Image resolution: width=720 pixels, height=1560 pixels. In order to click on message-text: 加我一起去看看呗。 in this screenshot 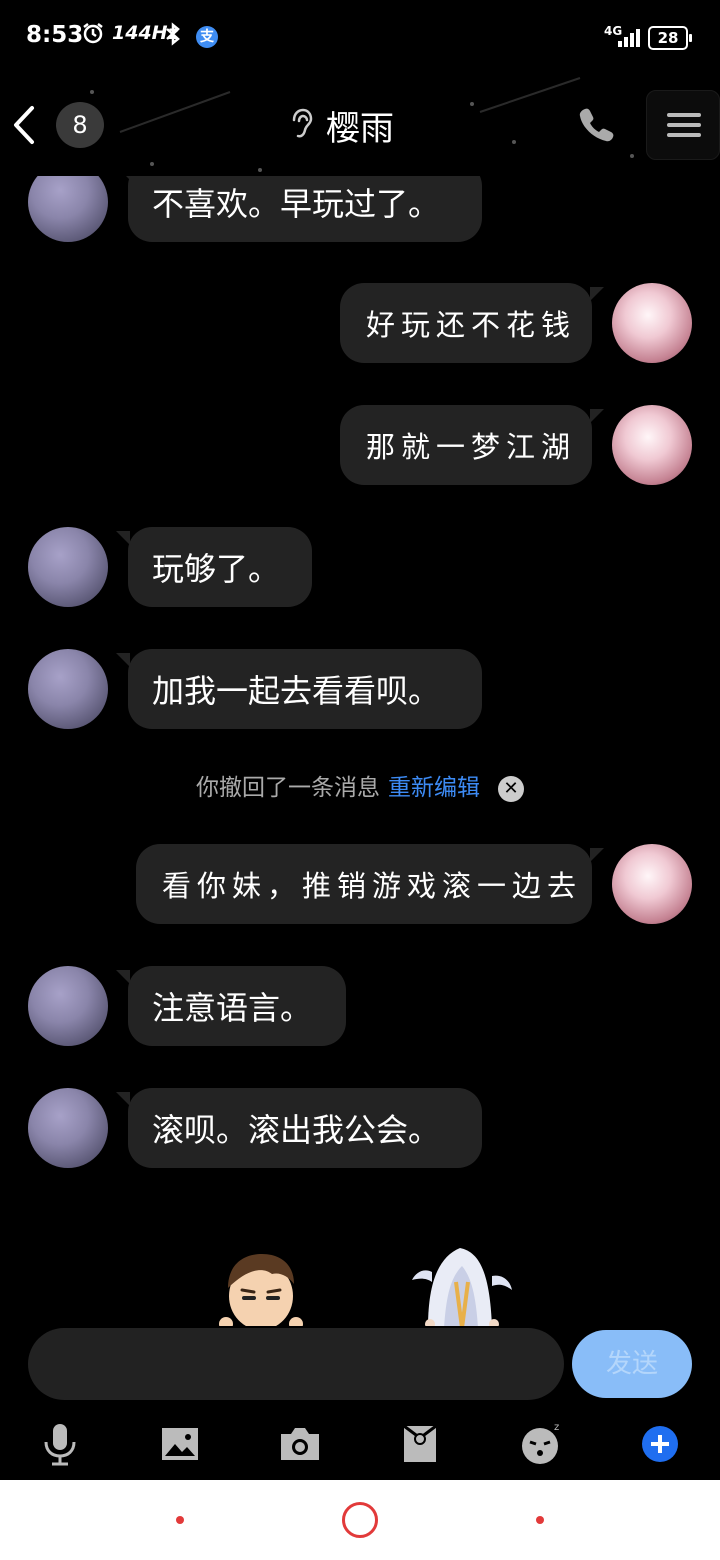, I will do `click(296, 691)`.